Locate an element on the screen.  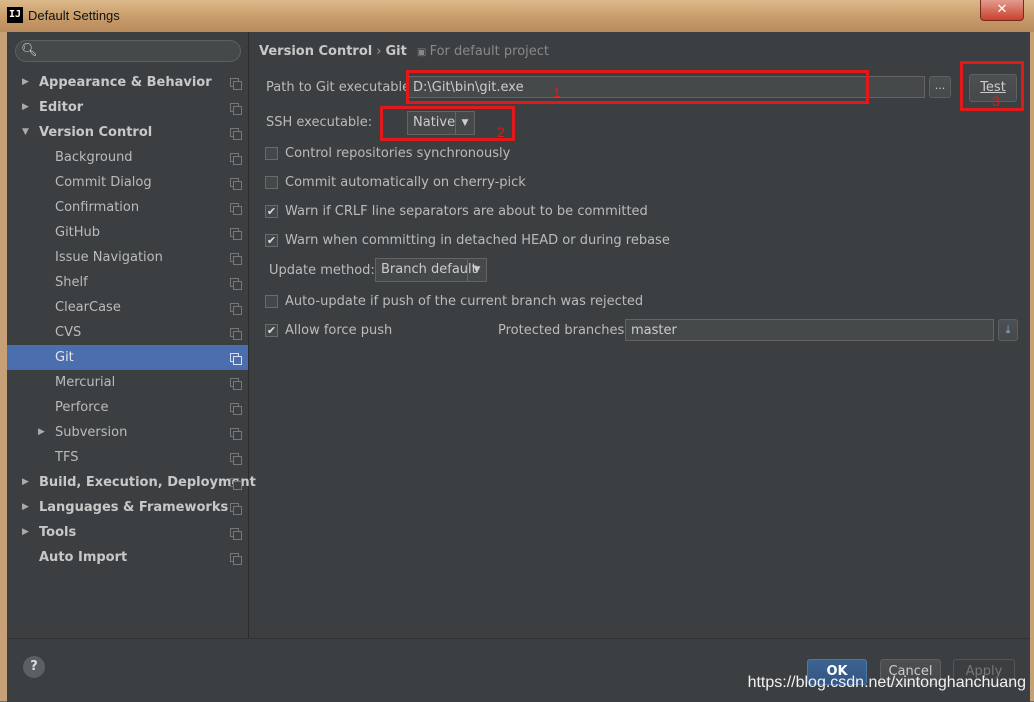
auto-update-checkbox is located at coordinates (271, 301).